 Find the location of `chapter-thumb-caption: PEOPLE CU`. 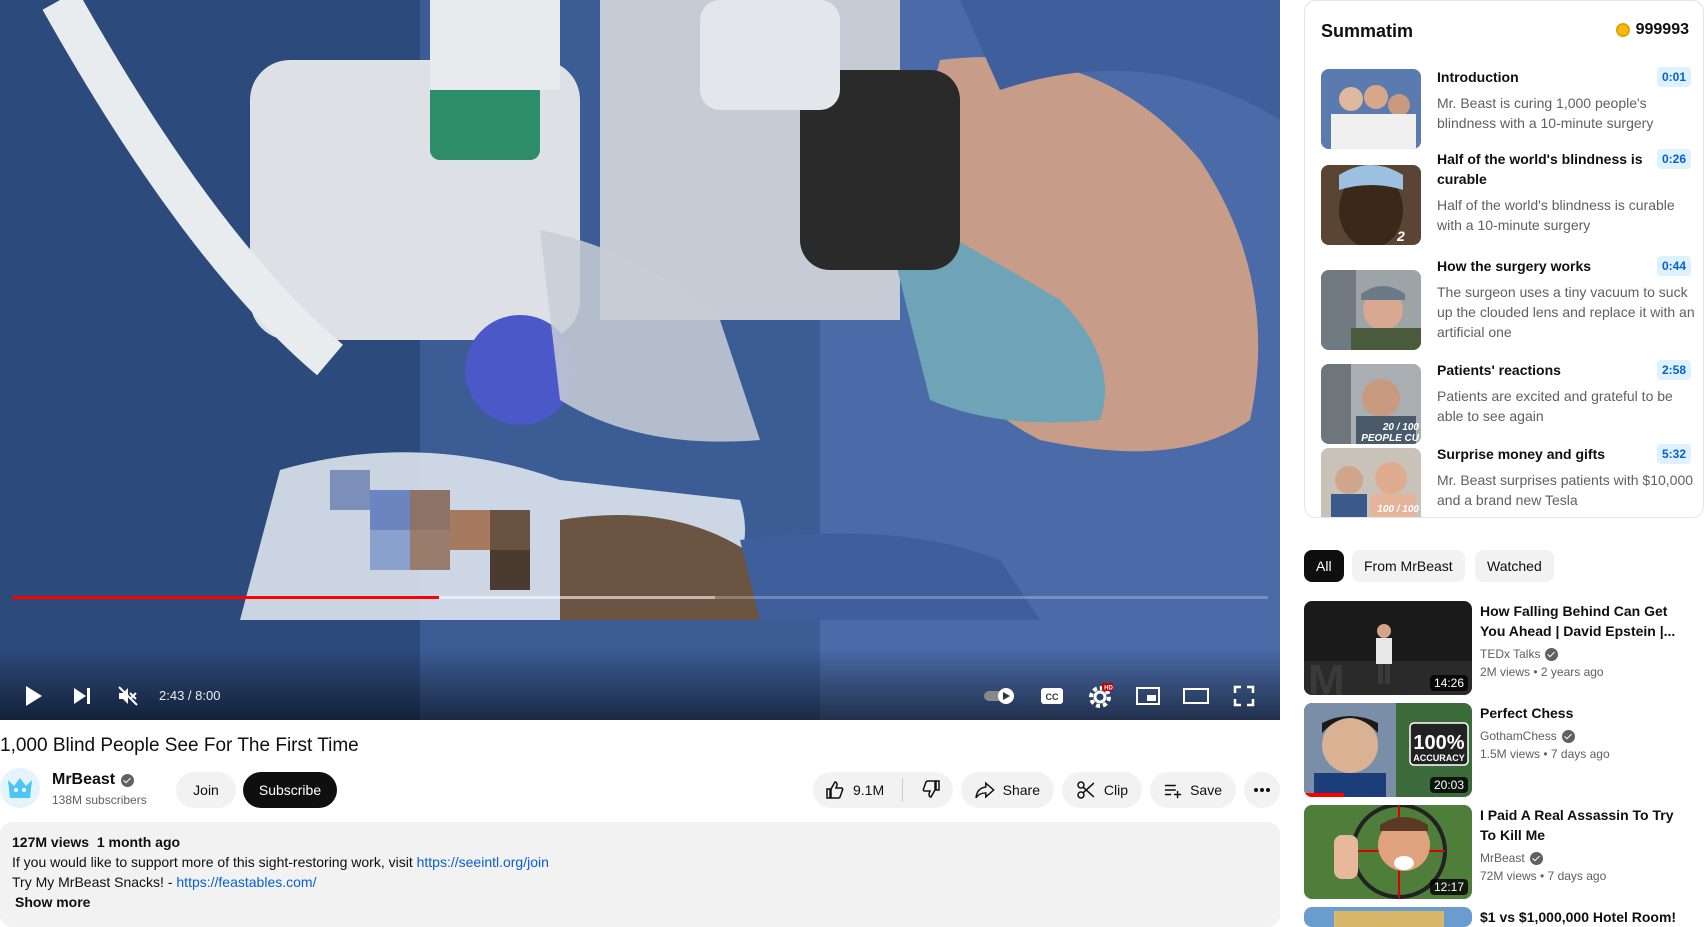

chapter-thumb-caption: PEOPLE CU is located at coordinates (1390, 438).